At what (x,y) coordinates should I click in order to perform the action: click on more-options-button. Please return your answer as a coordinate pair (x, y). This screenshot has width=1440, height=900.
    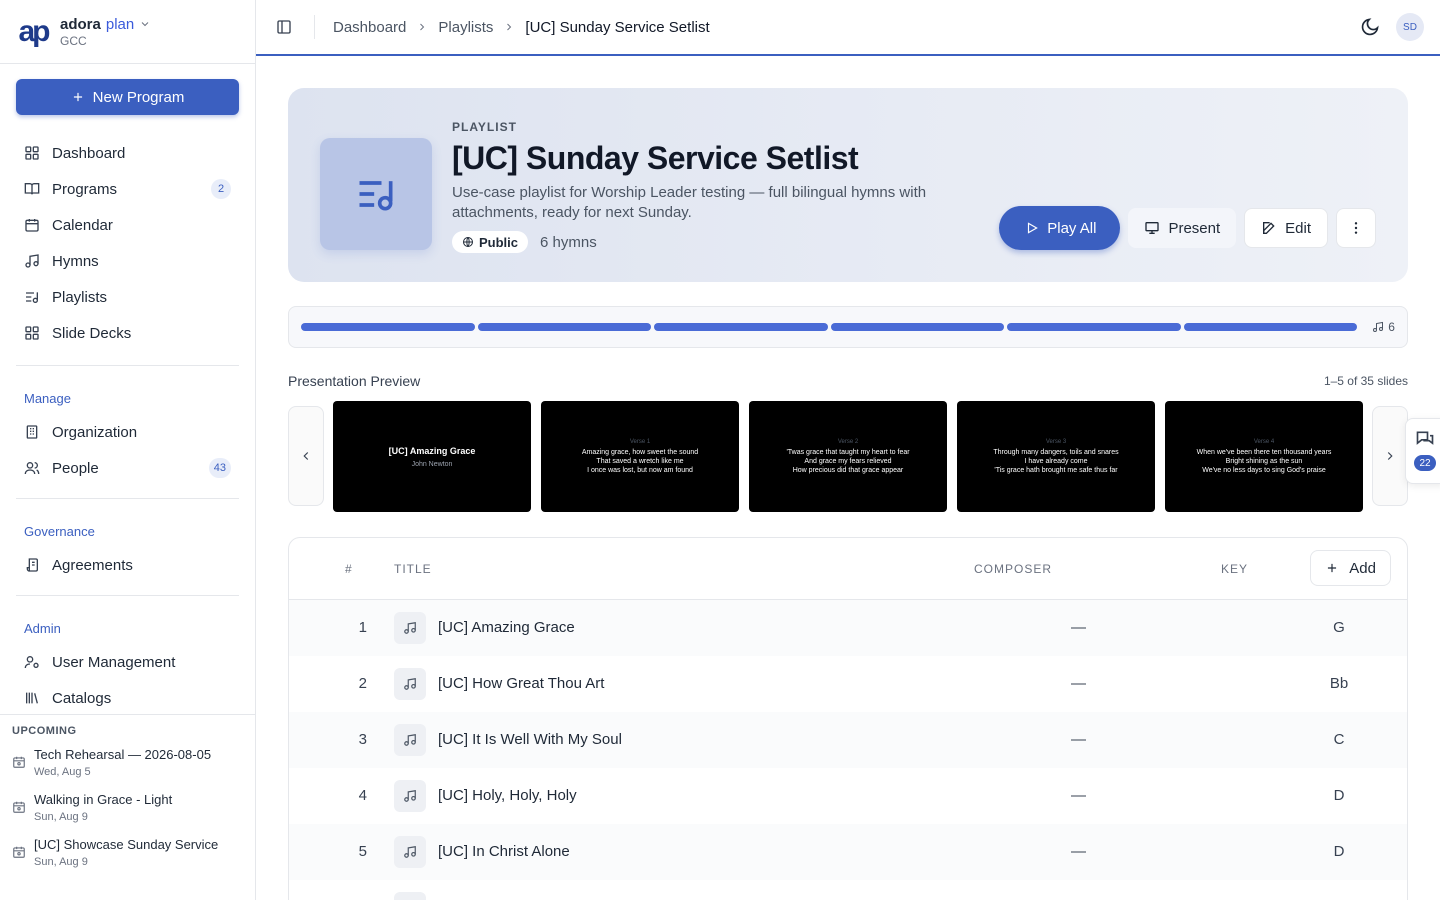
    Looking at the image, I should click on (1356, 228).